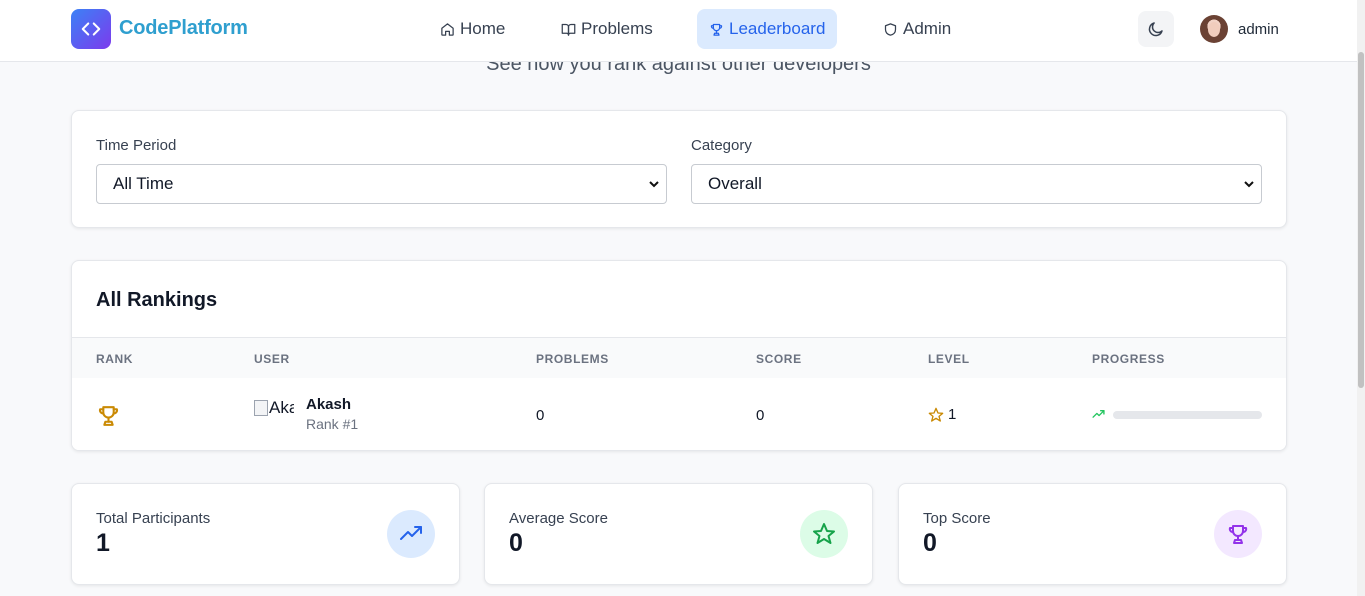  Describe the element at coordinates (679, 414) in the screenshot. I see `table-row: Akash Akash Rank #1 0 0 1` at that location.